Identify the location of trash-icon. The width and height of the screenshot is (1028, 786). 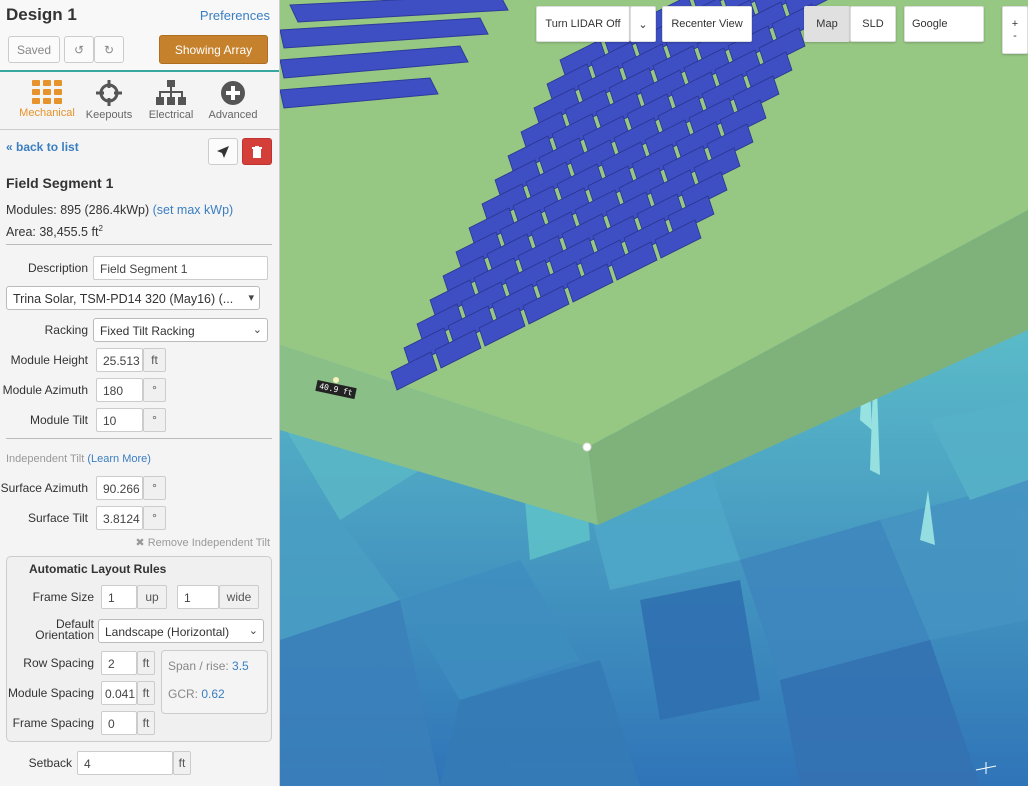
(257, 151).